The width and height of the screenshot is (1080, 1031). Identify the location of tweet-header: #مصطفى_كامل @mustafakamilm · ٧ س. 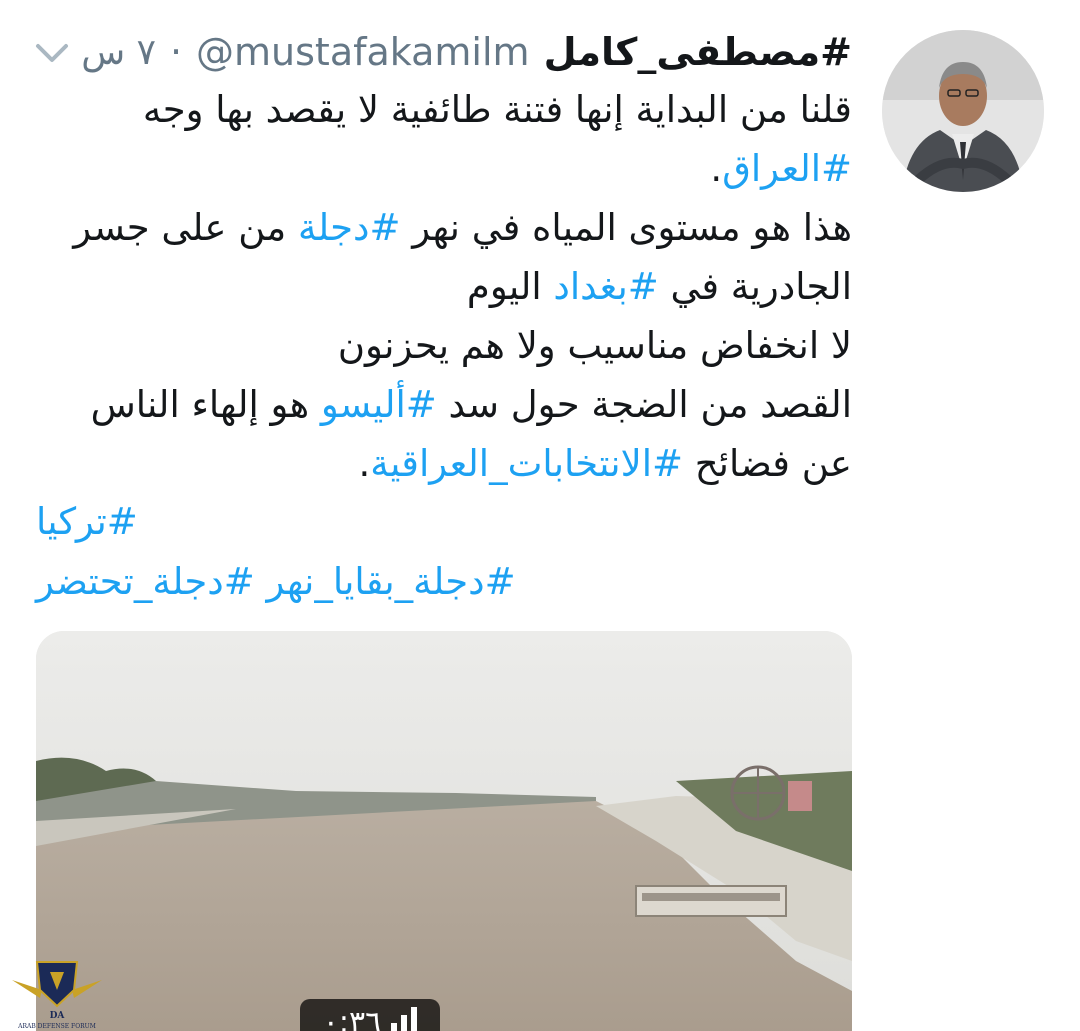
(466, 52).